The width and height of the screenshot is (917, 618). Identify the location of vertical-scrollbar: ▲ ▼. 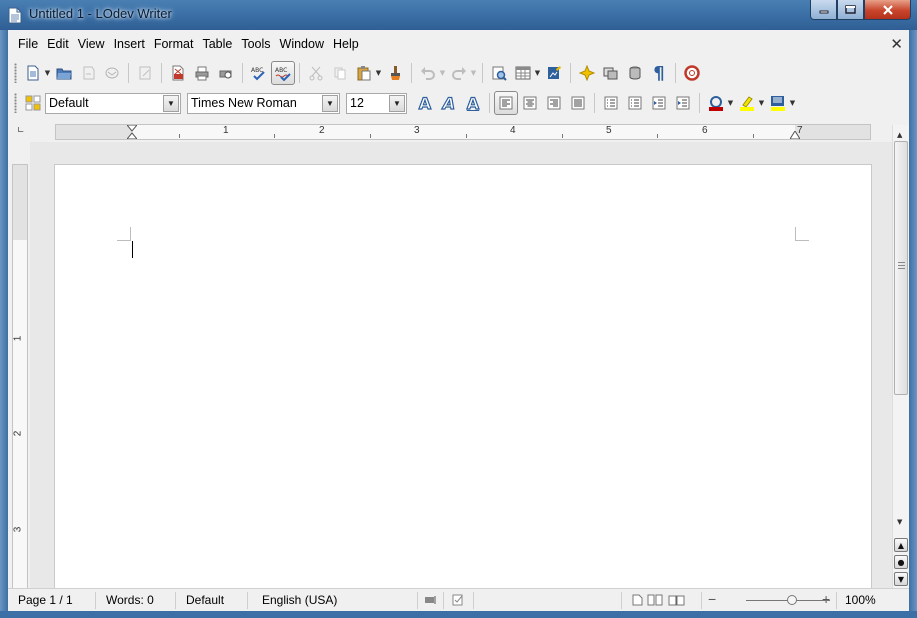
(900, 356).